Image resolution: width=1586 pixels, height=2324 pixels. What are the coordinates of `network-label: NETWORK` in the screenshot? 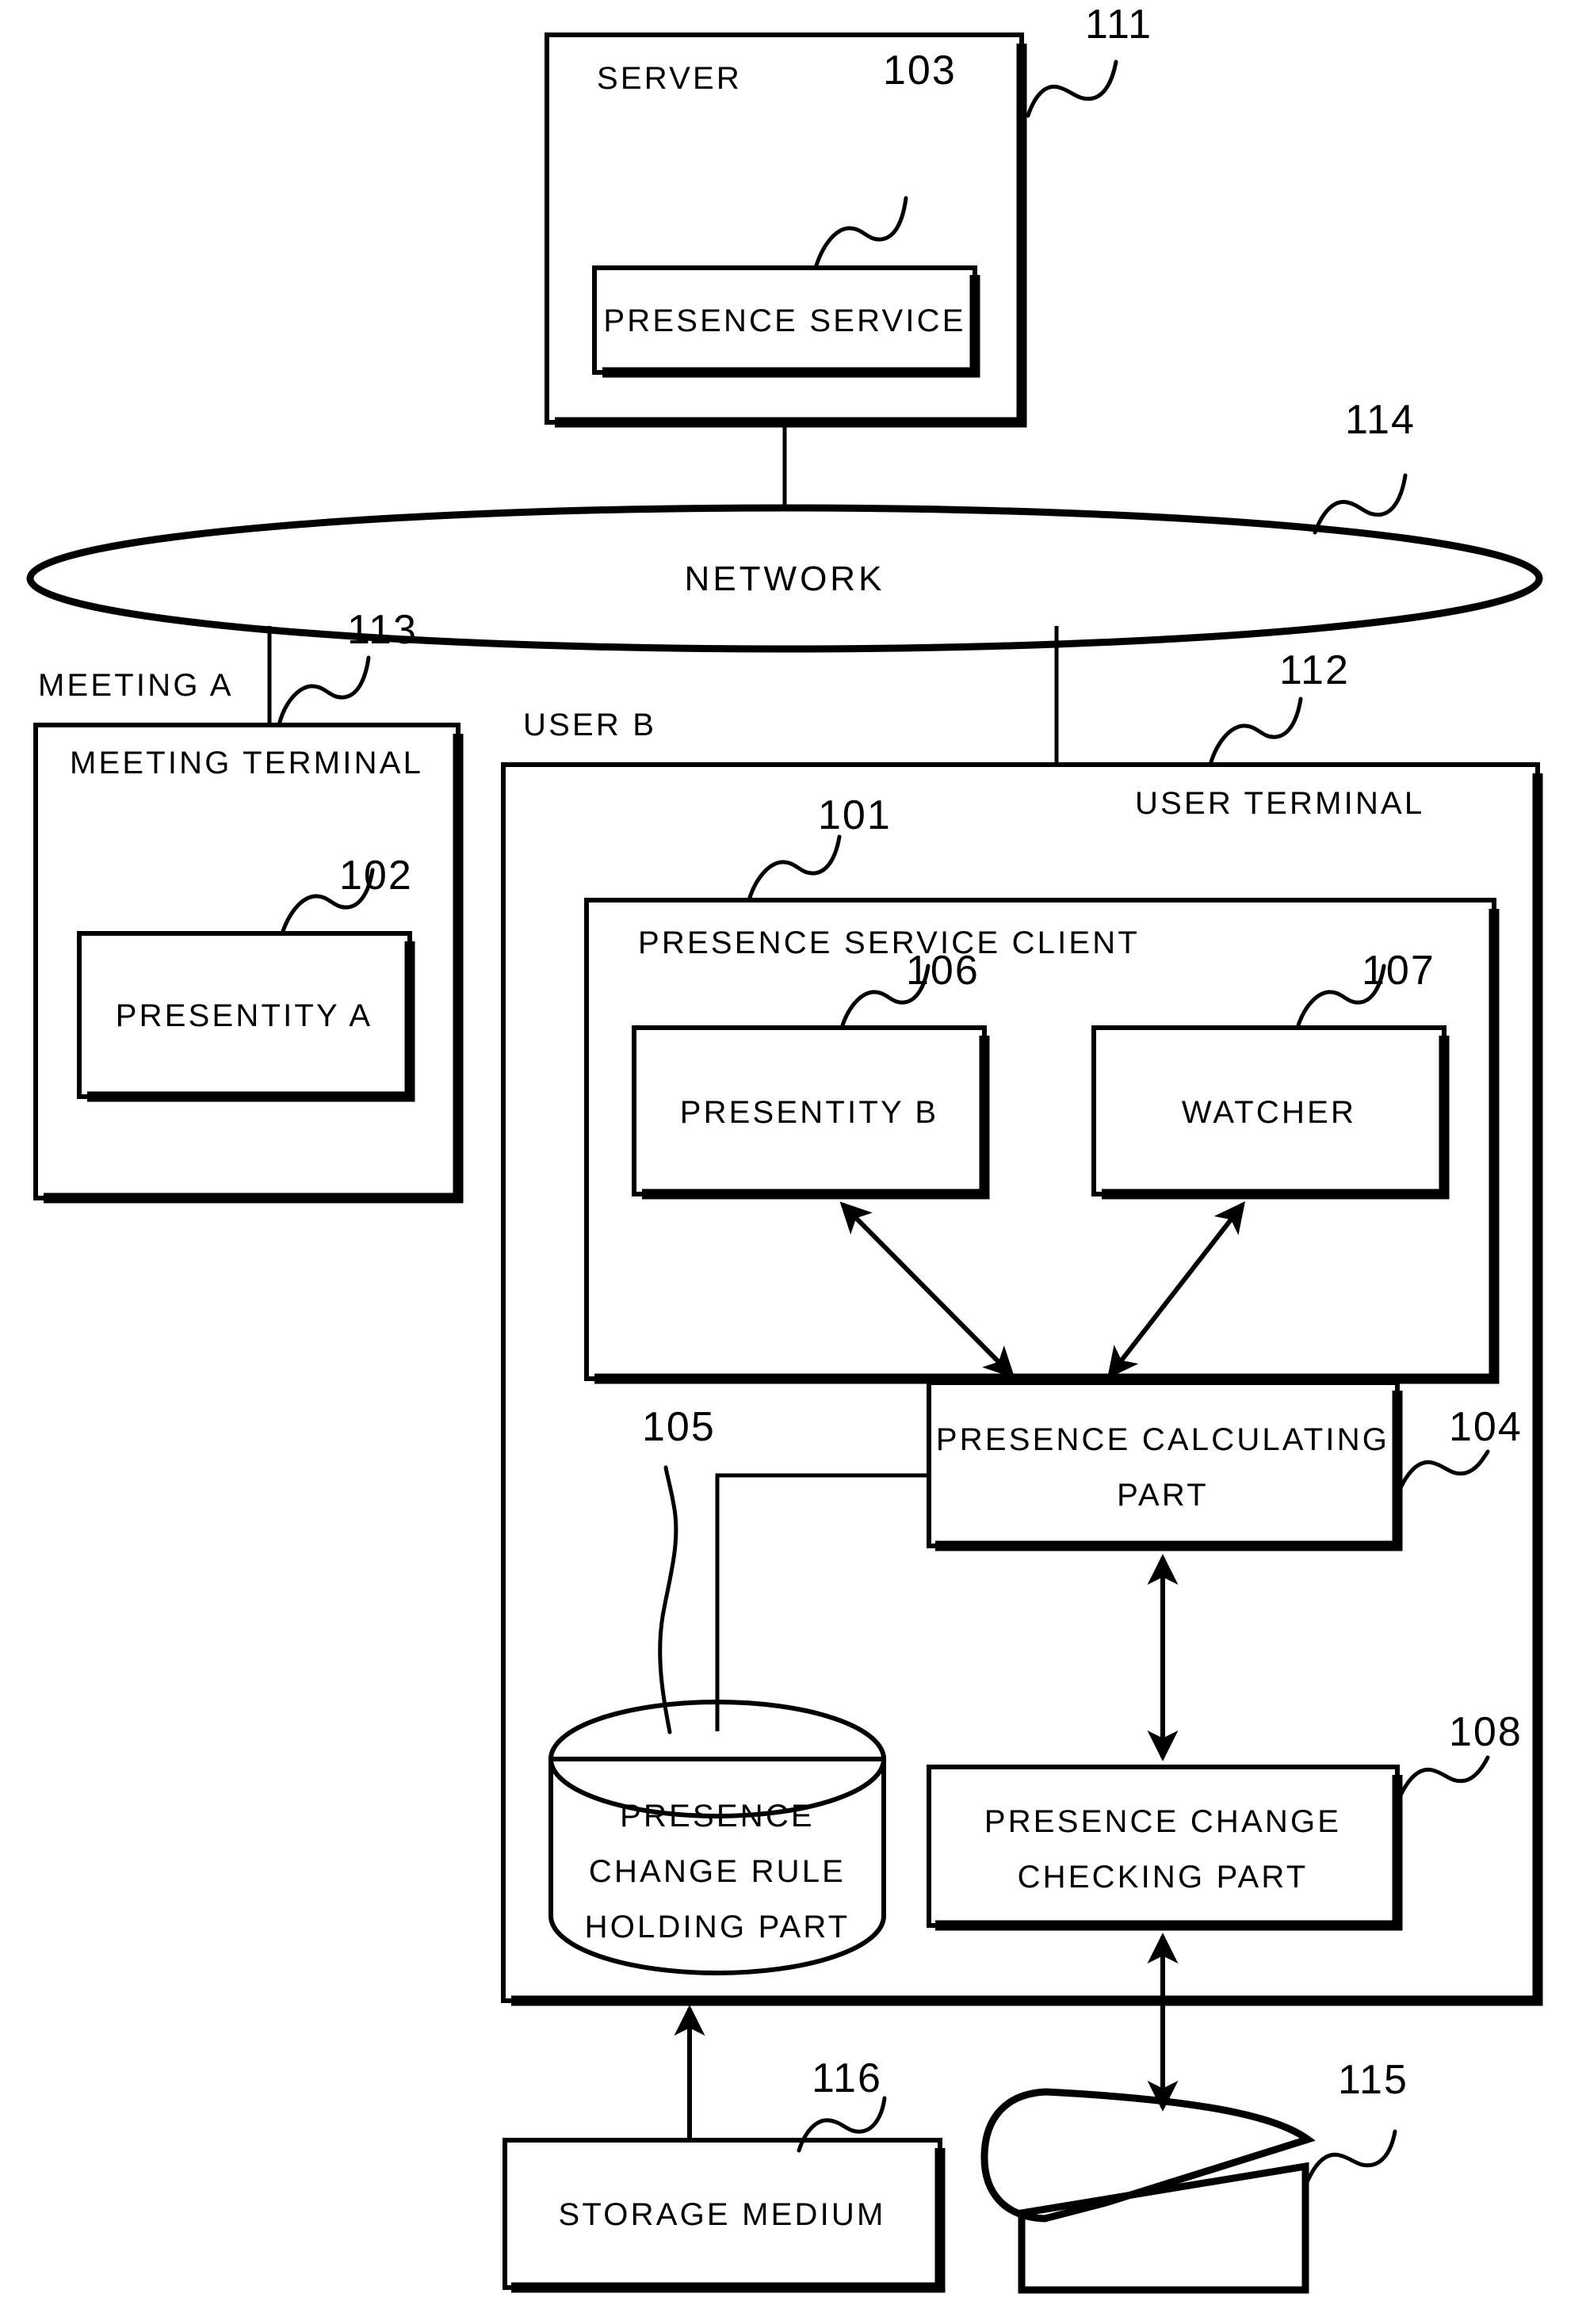 It's located at (785, 578).